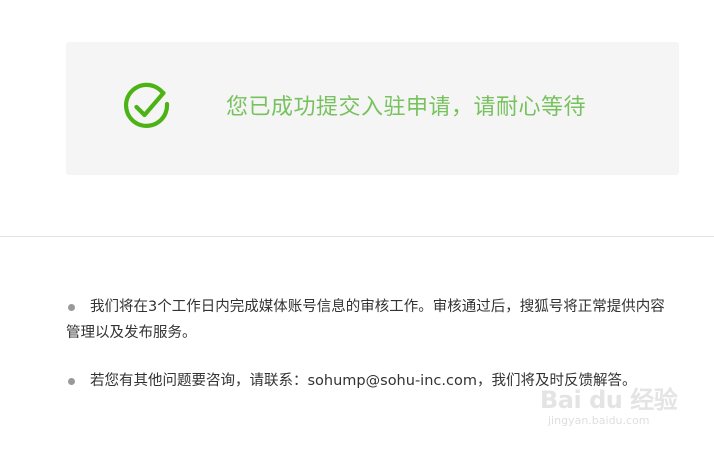 The height and width of the screenshot is (449, 714). I want to click on success-message: 您已成功提交入驻申请，请耐心等待, so click(406, 107).